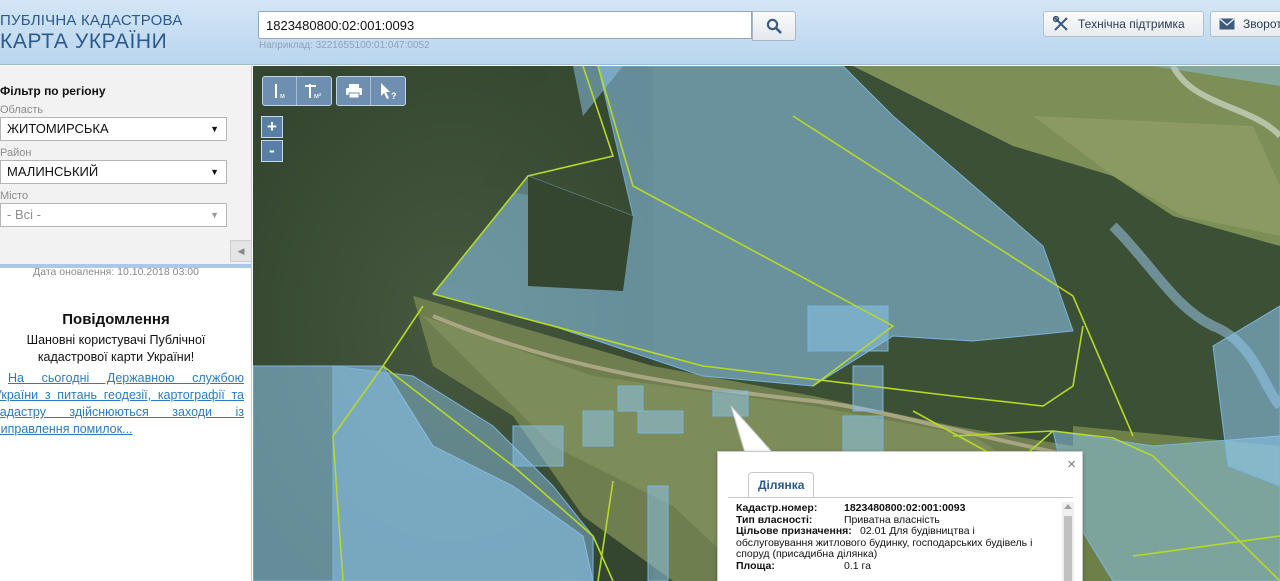  I want to click on row-key: Площа:, so click(755, 565).